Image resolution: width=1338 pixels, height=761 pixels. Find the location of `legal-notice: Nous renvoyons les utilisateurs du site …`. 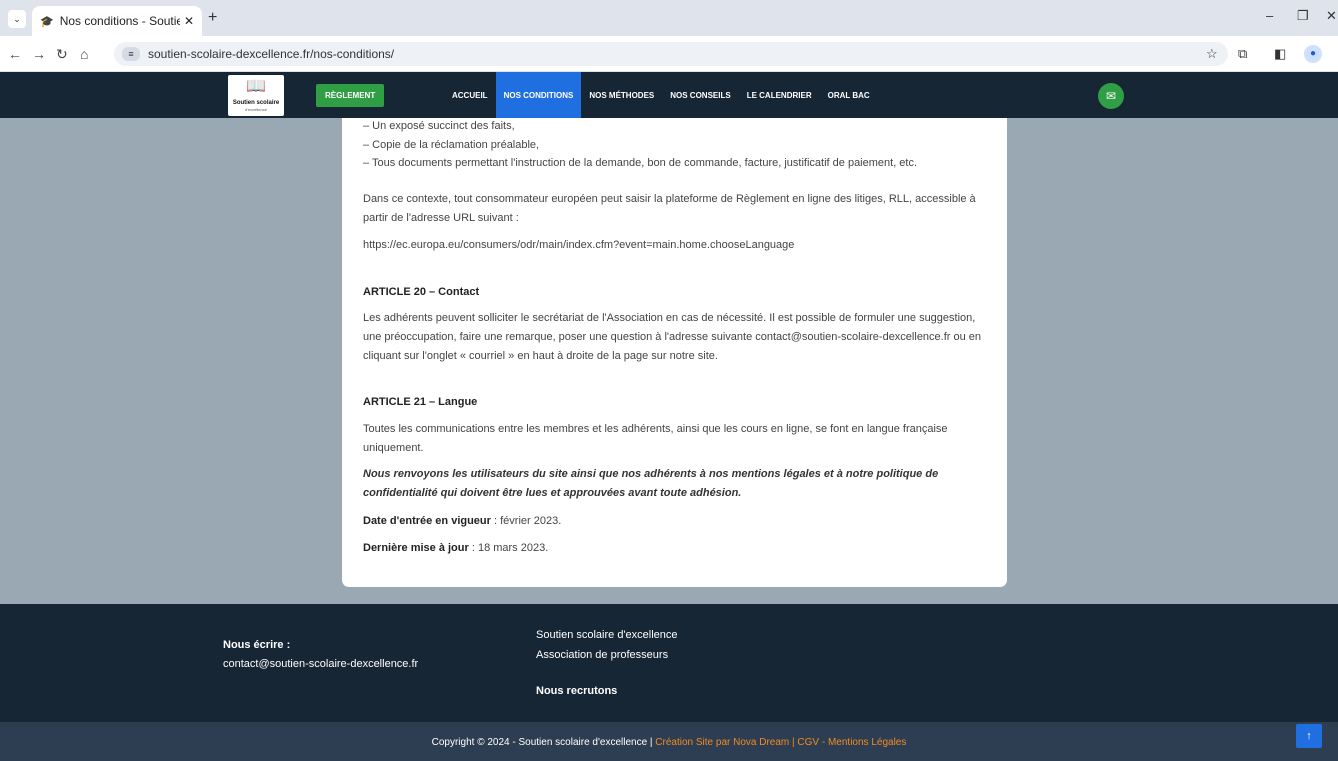

legal-notice: Nous renvoyons les utilisateurs du site … is located at coordinates (651, 483).